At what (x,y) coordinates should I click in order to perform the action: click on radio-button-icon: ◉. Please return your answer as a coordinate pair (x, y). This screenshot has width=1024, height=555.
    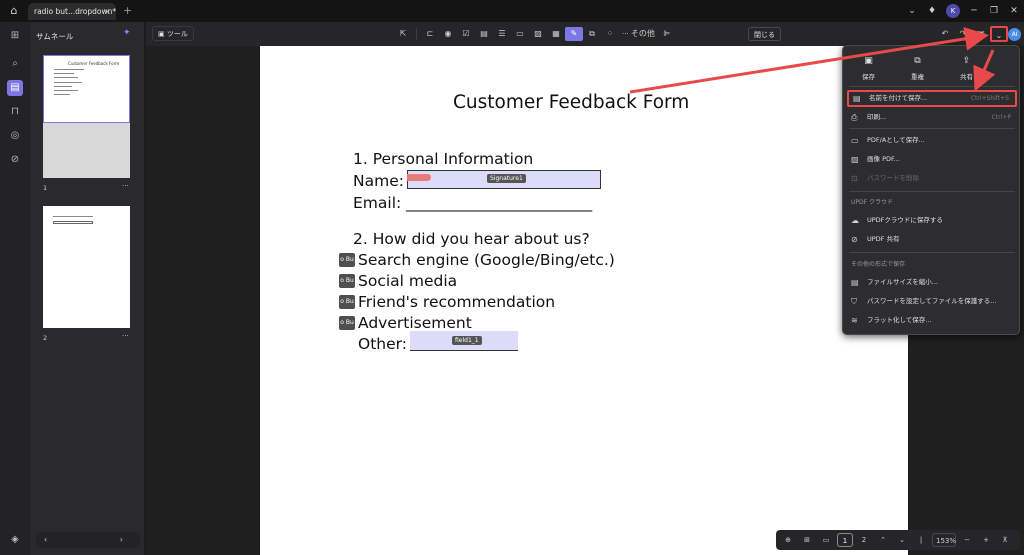
    Looking at the image, I should click on (448, 34).